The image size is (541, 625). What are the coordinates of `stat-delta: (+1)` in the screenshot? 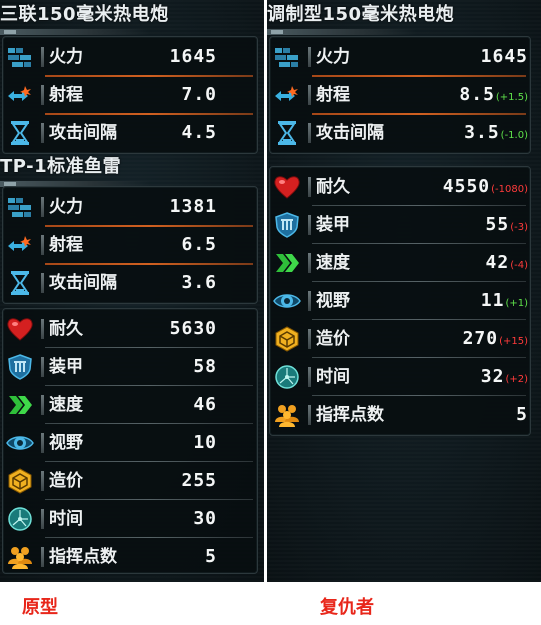 It's located at (516, 303).